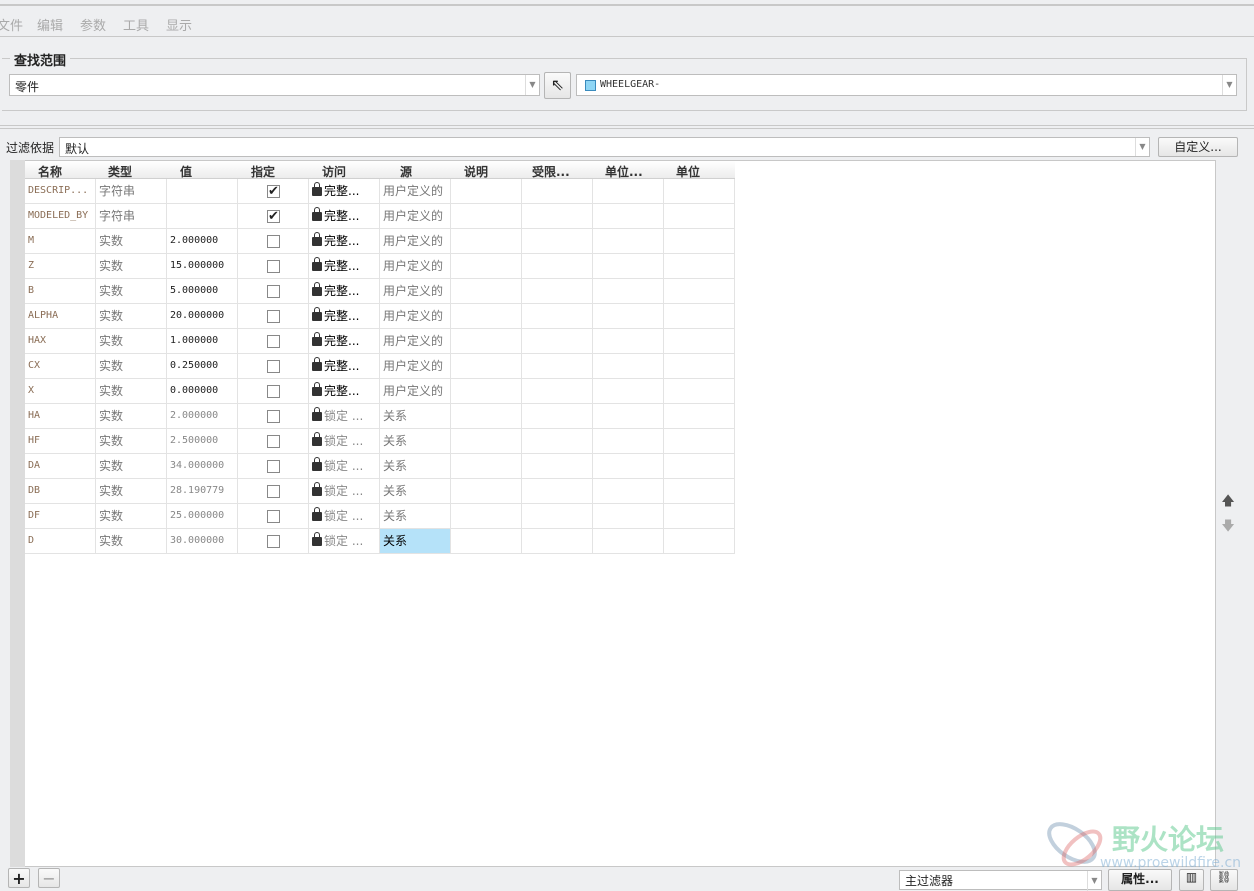 This screenshot has height=891, width=1254. Describe the element at coordinates (688, 171) in the screenshot. I see `column-header: 单位` at that location.